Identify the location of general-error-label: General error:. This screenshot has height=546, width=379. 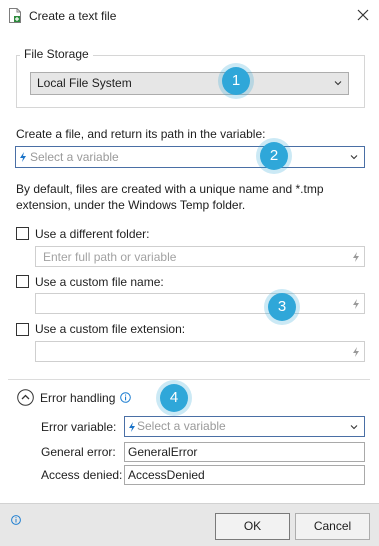
(78, 452).